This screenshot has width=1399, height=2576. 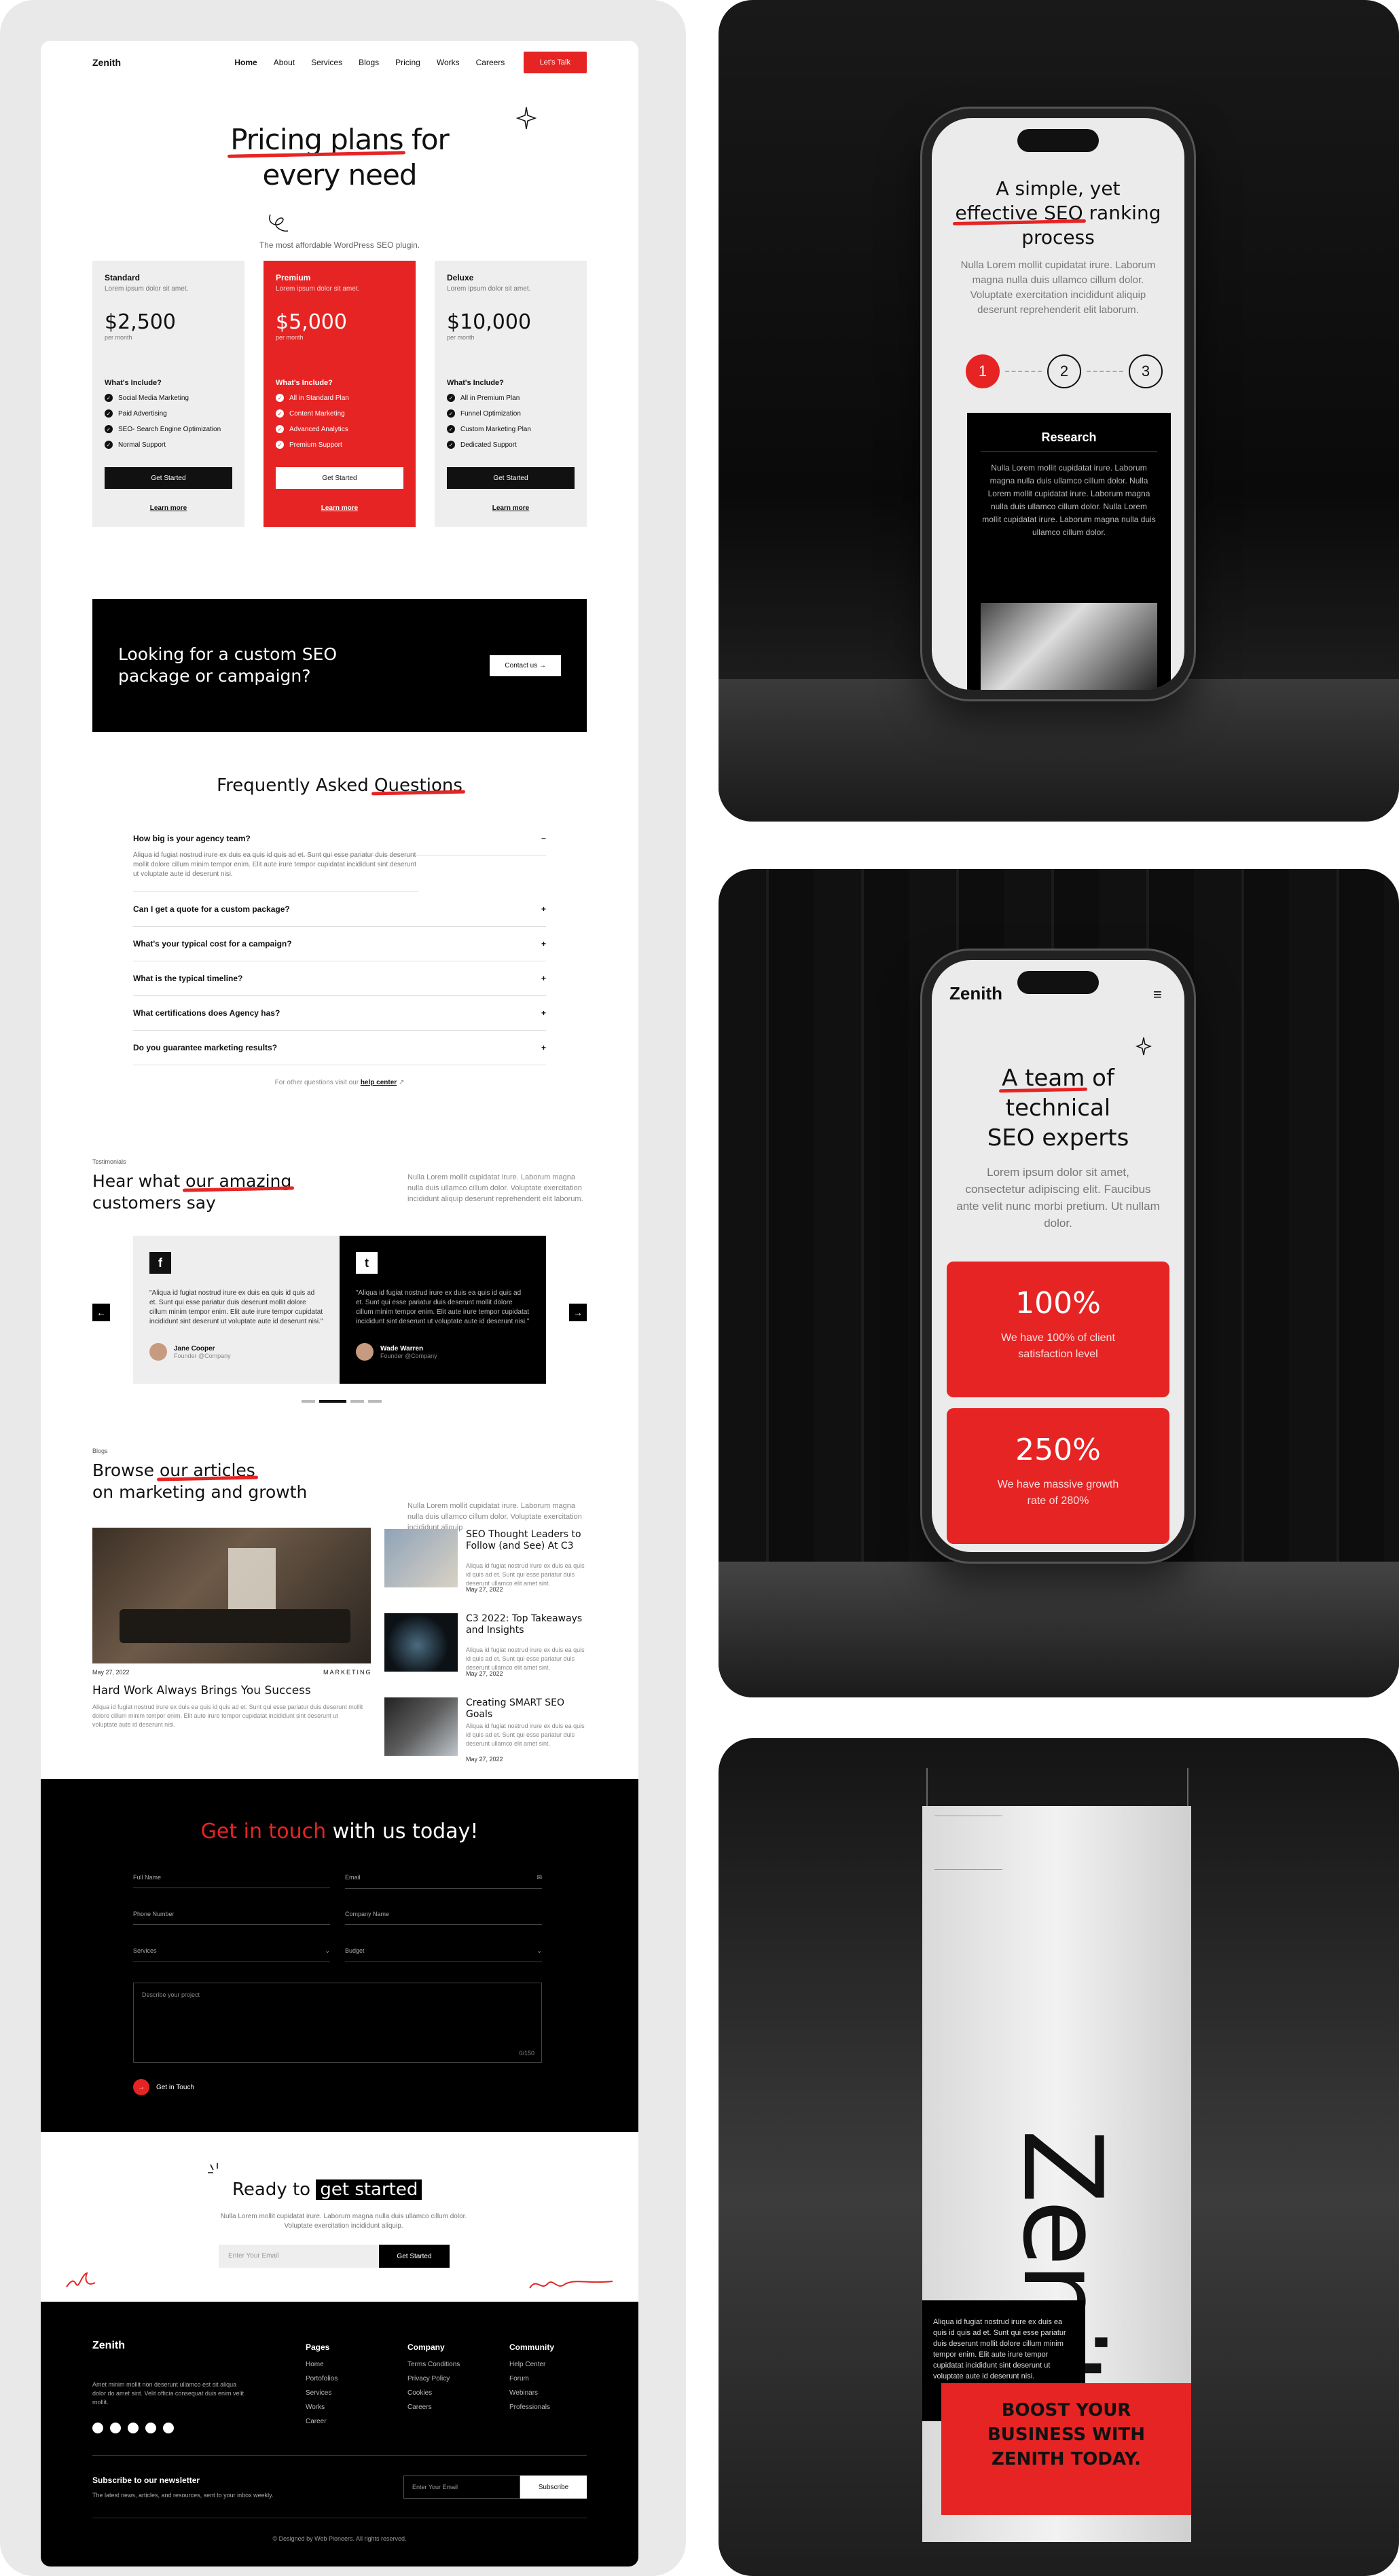 I want to click on nav-link-careers: Careers, so click(x=490, y=62).